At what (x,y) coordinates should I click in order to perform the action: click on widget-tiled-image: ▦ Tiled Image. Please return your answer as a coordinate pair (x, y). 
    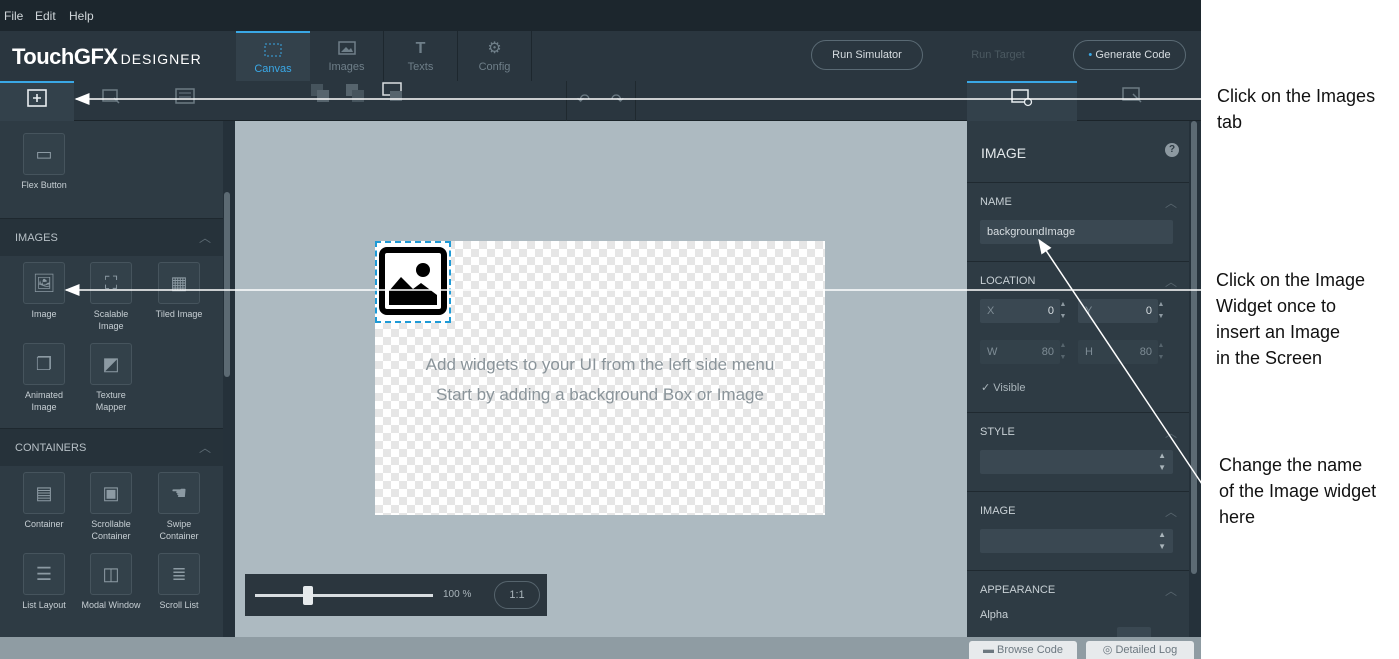
    Looking at the image, I should click on (179, 291).